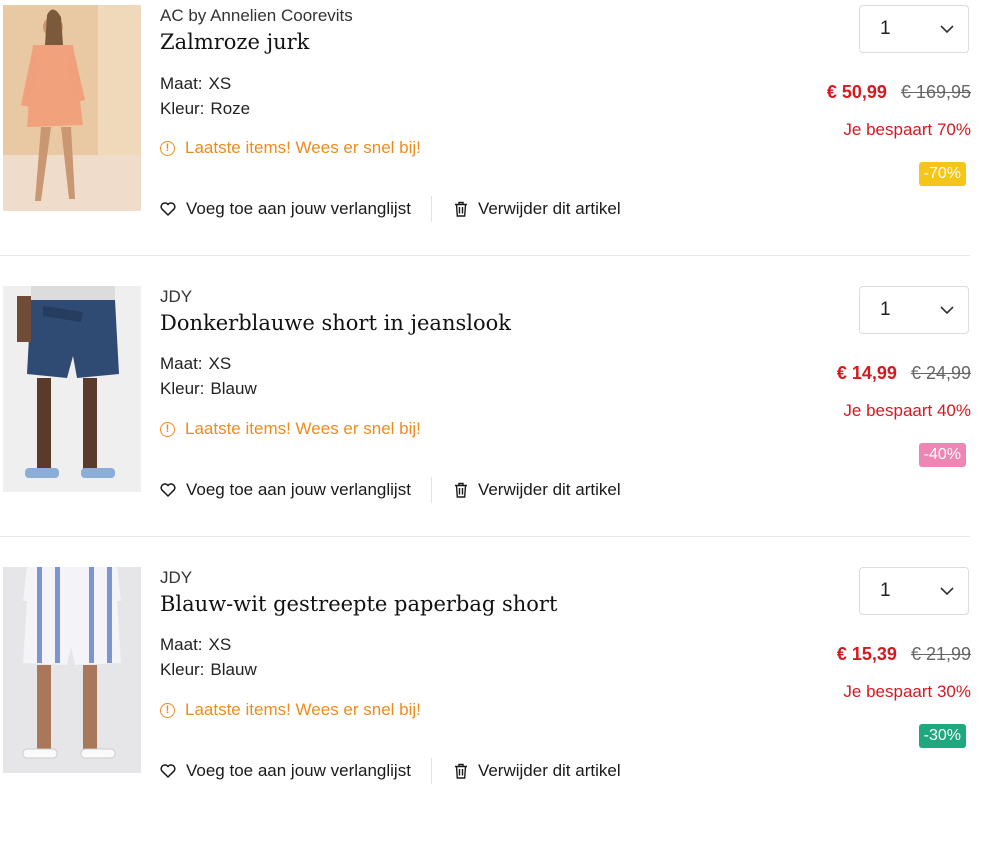 This screenshot has height=843, width=1006. I want to click on original-price: € 169,95, so click(935, 92).